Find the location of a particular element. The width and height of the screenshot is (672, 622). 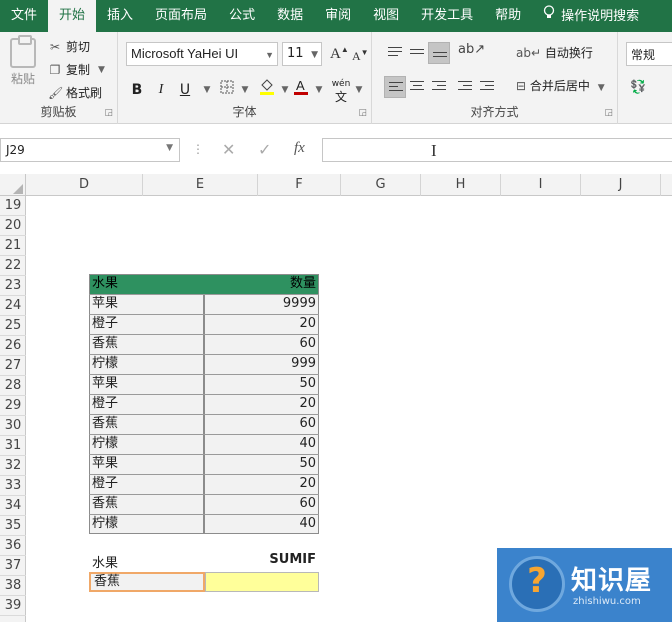

tell-me-search: 操作说明搜索 is located at coordinates (591, 16).